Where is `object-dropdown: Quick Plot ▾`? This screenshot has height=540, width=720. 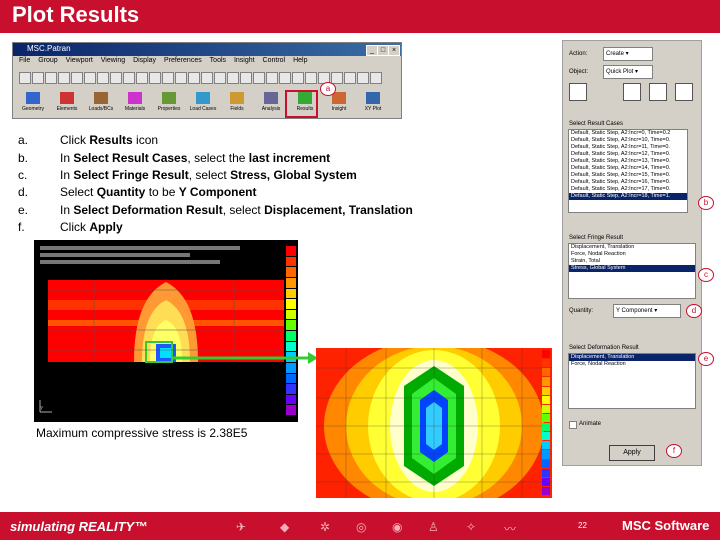
object-dropdown: Quick Plot ▾ is located at coordinates (628, 72).